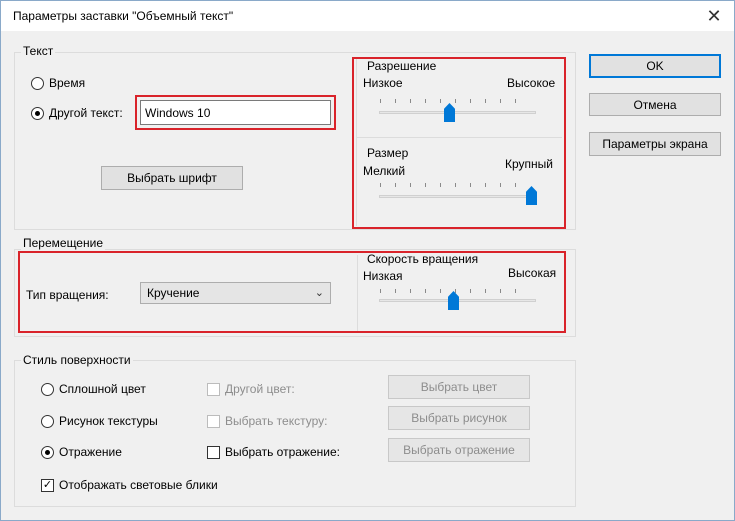 The width and height of the screenshot is (735, 521). I want to click on checkbox-choose-texture: Выбрать текстуру:, so click(267, 421).